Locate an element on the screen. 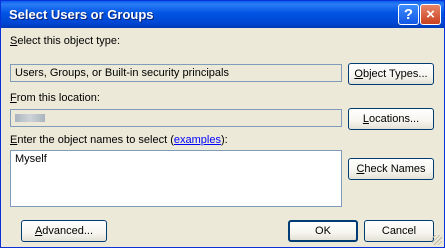 This screenshot has width=445, height=248. cancel-button: Cancel is located at coordinates (399, 231).